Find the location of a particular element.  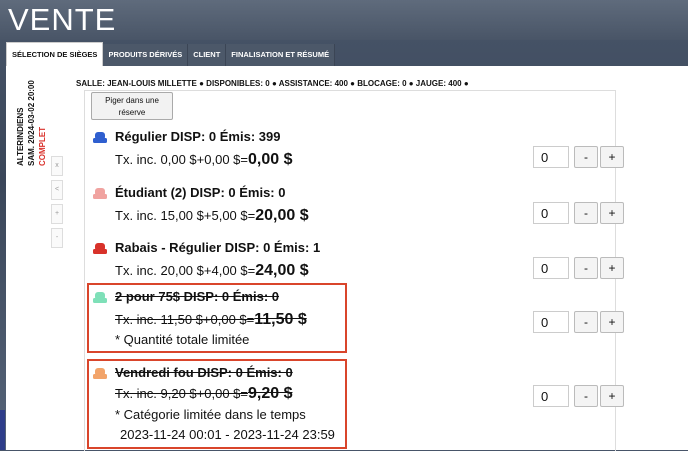

category-note: * Quantité totale limitée is located at coordinates (182, 339).